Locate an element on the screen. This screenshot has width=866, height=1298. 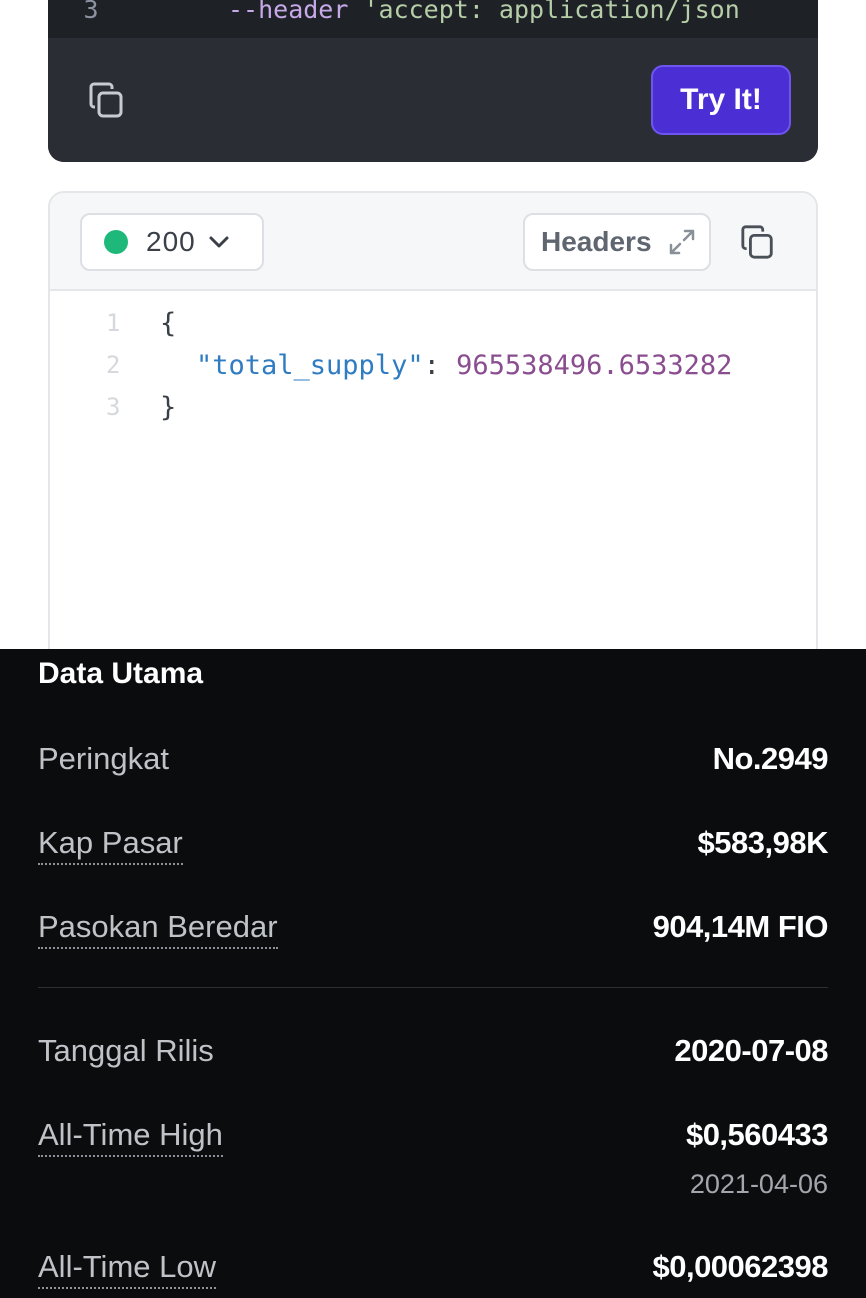
json-line: 2 "total_supply": 965538496.6533282 is located at coordinates (433, 365).